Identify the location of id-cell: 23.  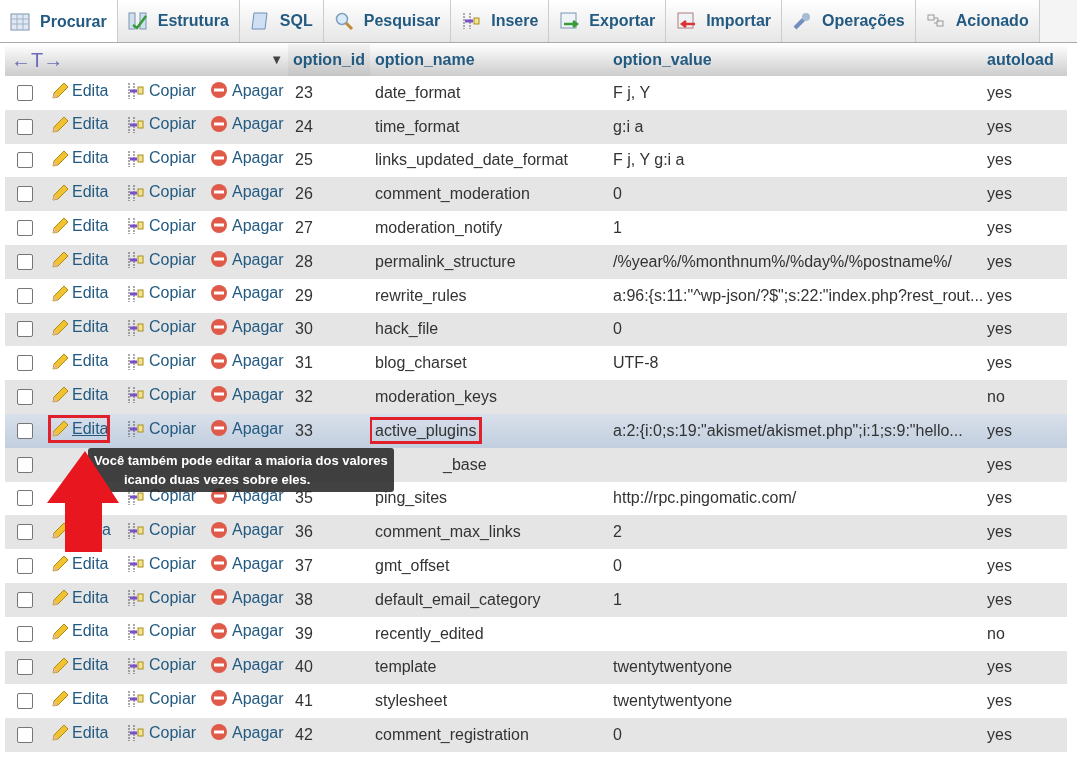
(304, 92).